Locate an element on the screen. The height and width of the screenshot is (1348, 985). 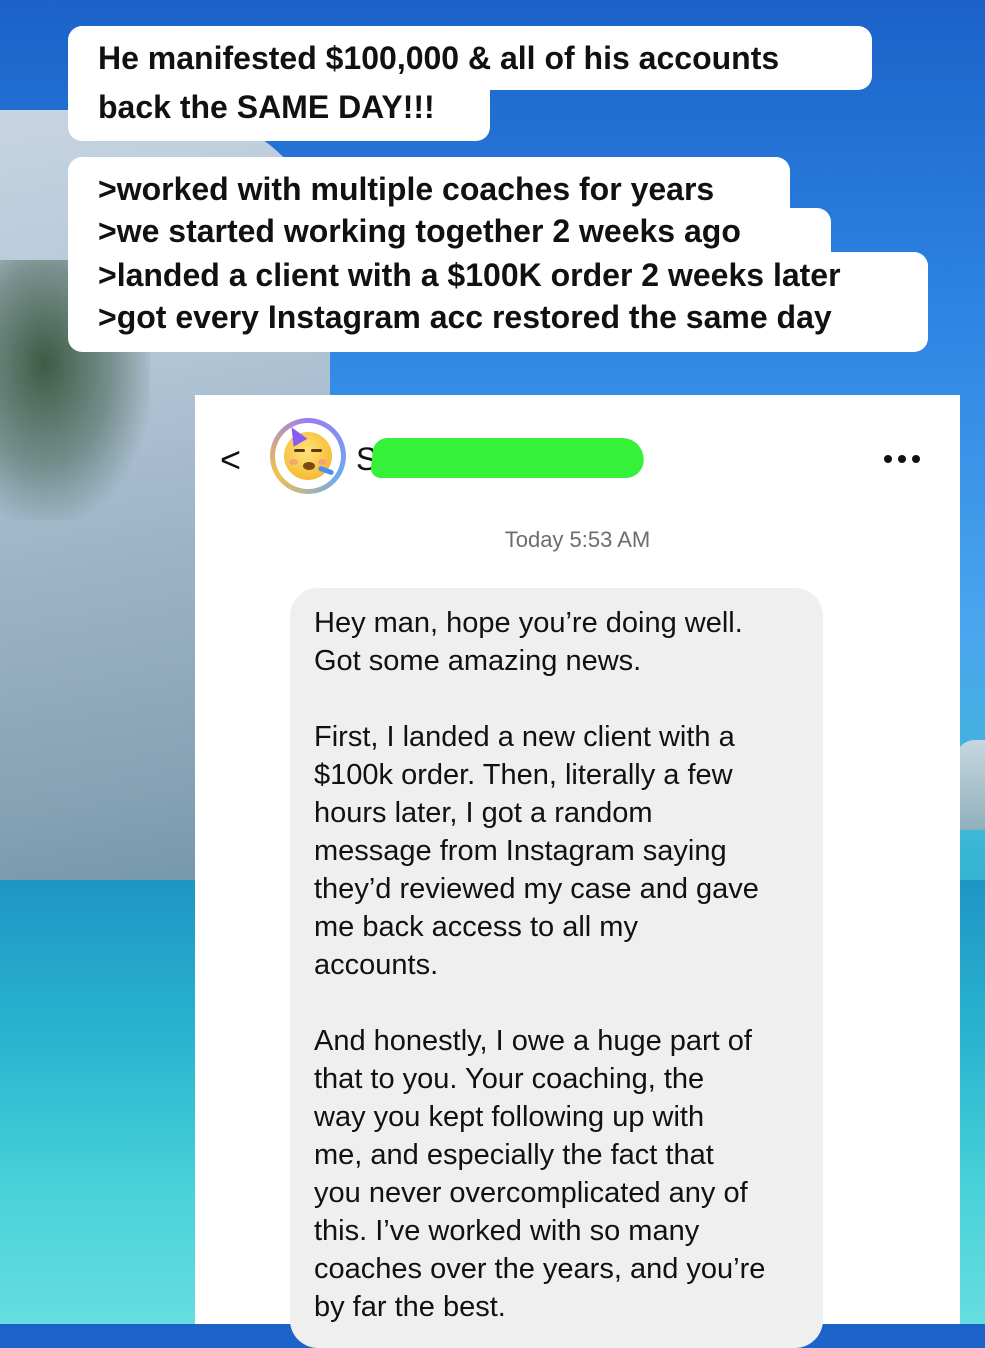
point-2: >we started working together 2 weeks ago is located at coordinates (449, 232).